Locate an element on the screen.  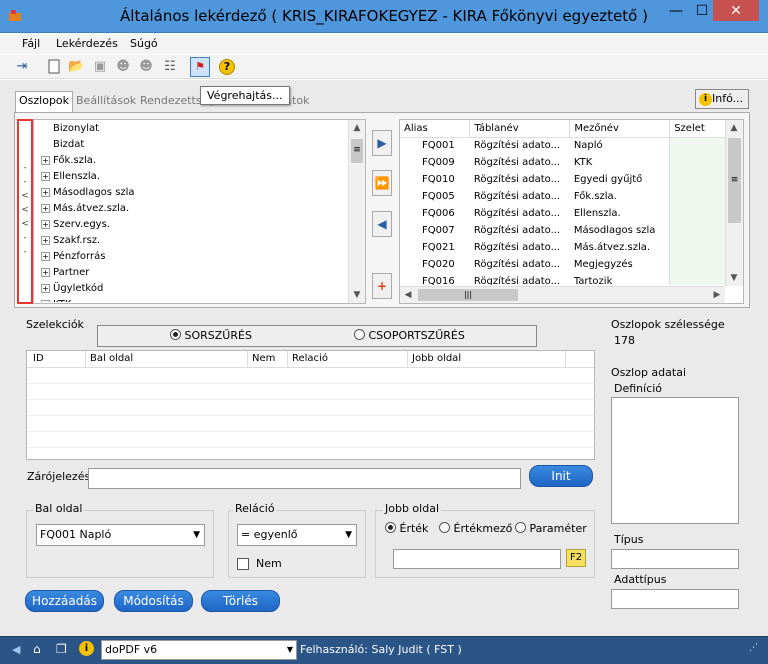
grid-hscroll: ◀ ||| ▶ is located at coordinates (562, 294).